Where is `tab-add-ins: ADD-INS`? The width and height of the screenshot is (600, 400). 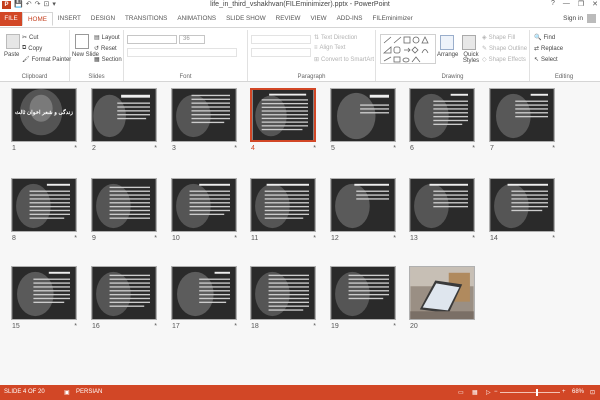
tab-add-ins: ADD-INS is located at coordinates (350, 19).